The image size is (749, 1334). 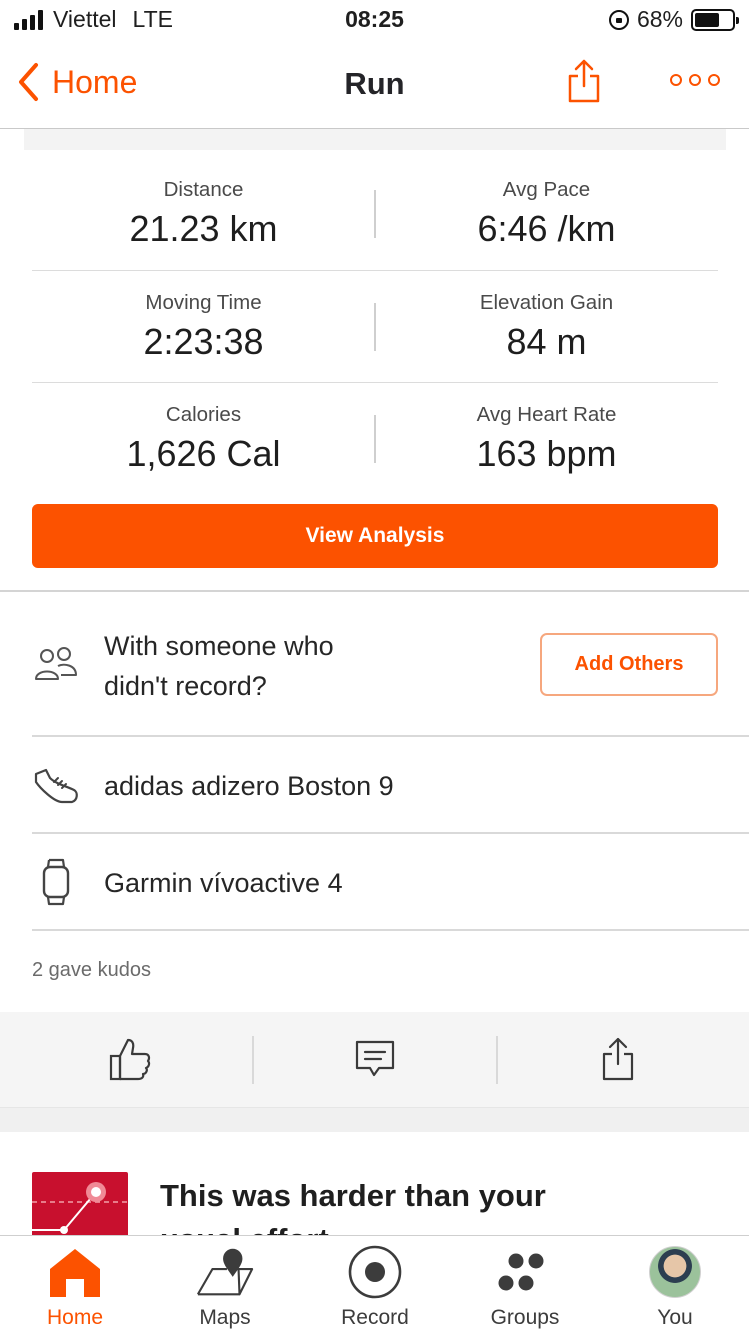 What do you see at coordinates (249, 786) in the screenshot?
I see `shoe-name: adidas adizero Boston 9` at bounding box center [249, 786].